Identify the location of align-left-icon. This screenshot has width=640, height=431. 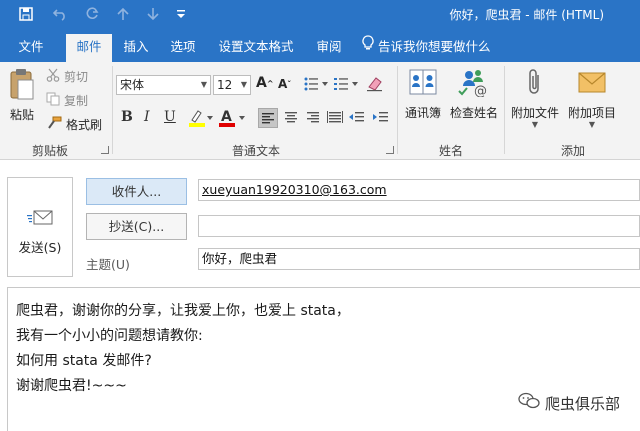
(268, 118).